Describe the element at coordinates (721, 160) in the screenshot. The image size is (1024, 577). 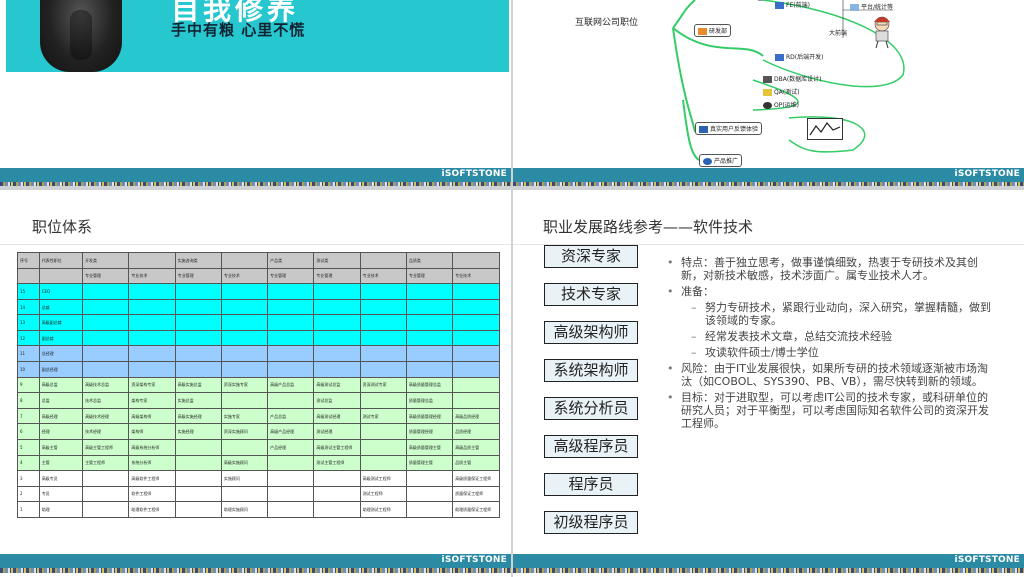
I see `promo-node: 产品推广` at that location.